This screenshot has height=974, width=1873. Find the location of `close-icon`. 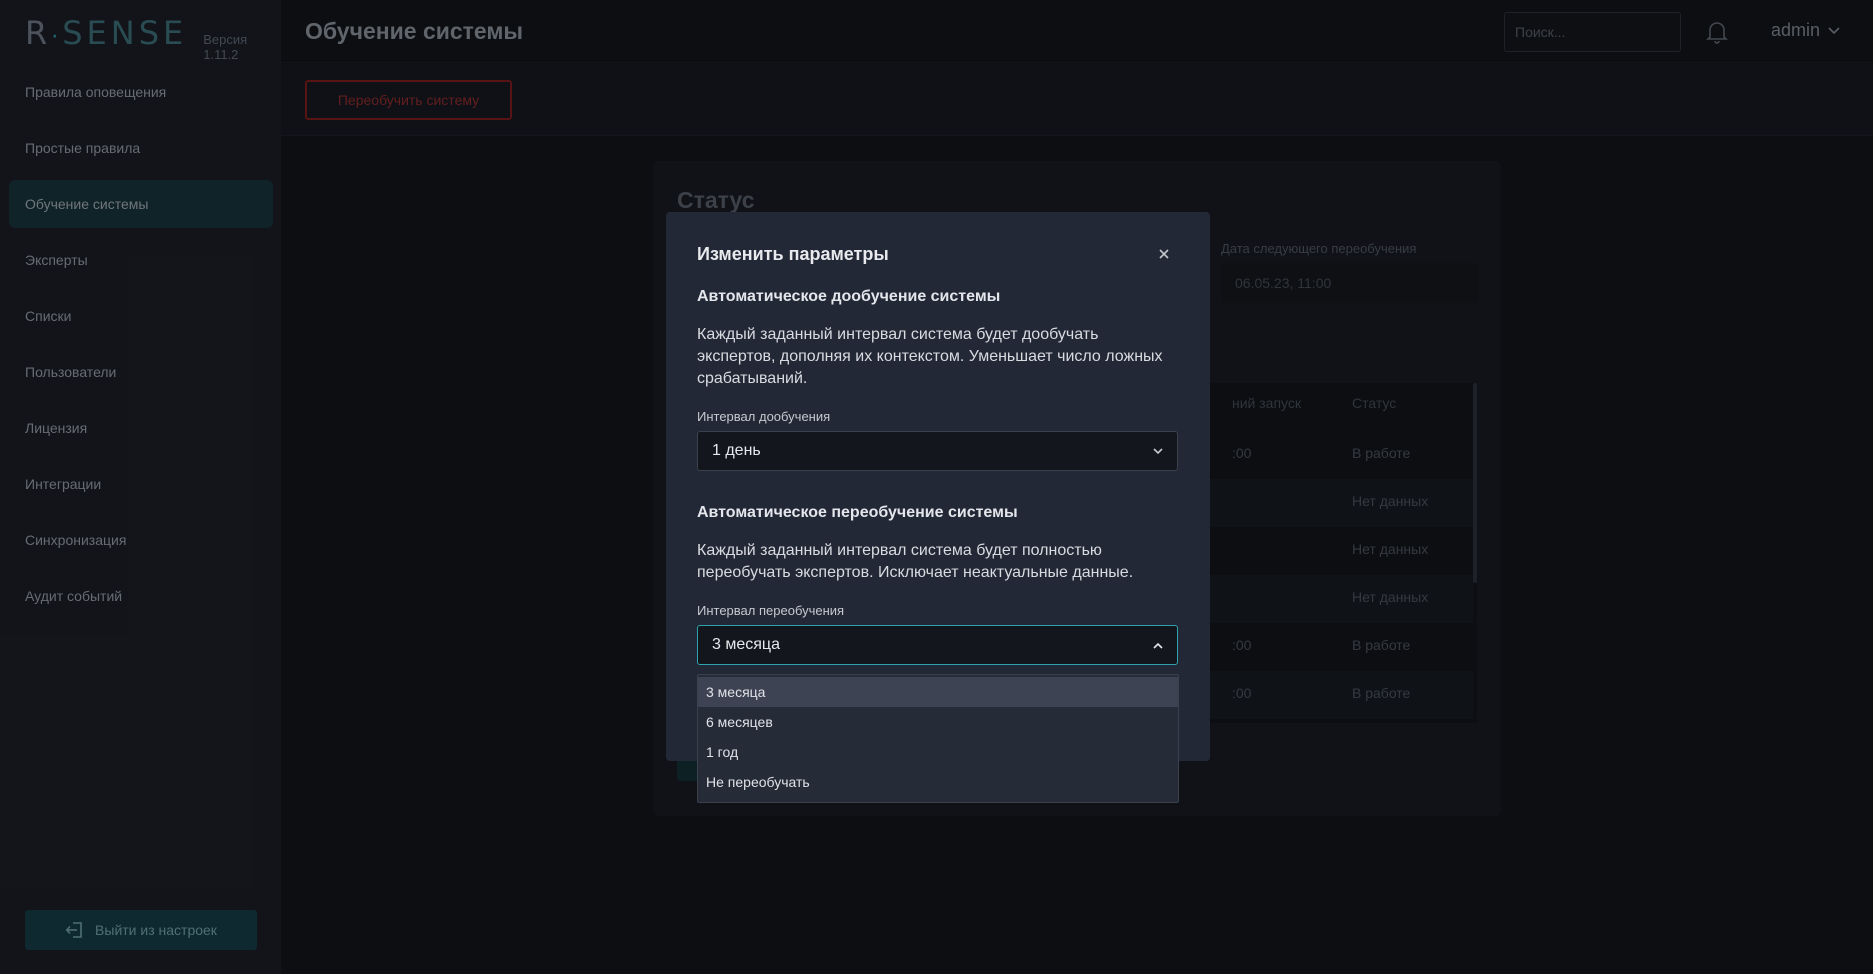

close-icon is located at coordinates (1164, 254).